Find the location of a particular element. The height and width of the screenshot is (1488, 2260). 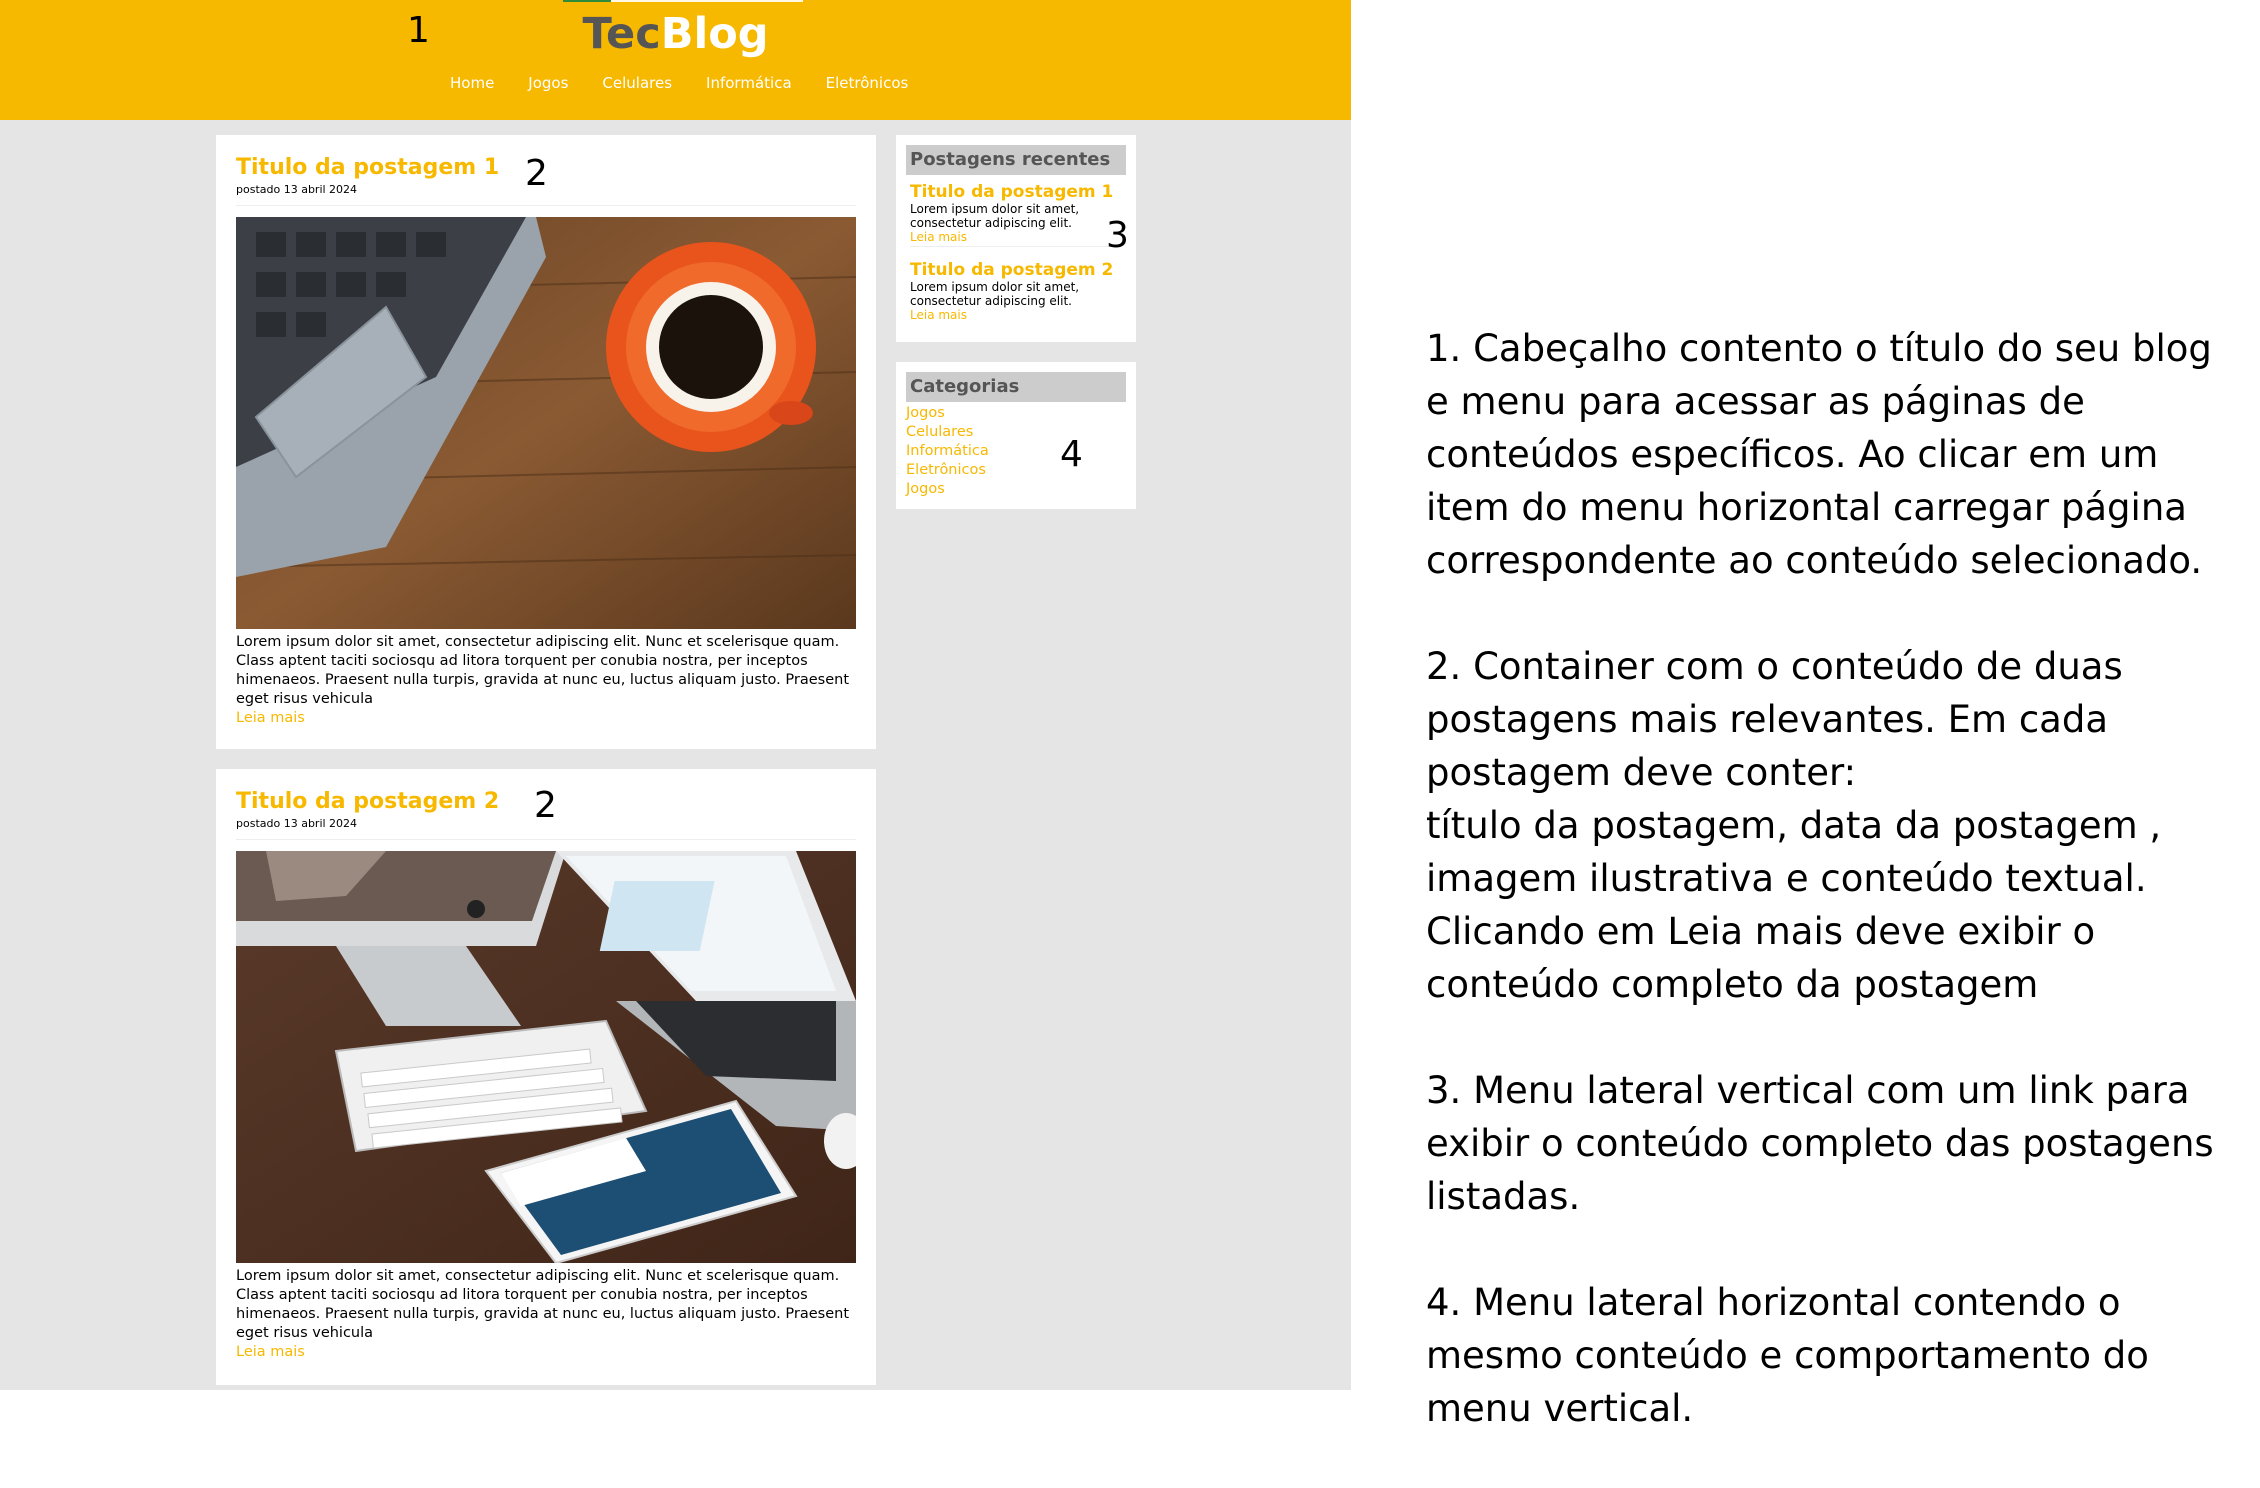

header-top-line-accent is located at coordinates (587, 1).